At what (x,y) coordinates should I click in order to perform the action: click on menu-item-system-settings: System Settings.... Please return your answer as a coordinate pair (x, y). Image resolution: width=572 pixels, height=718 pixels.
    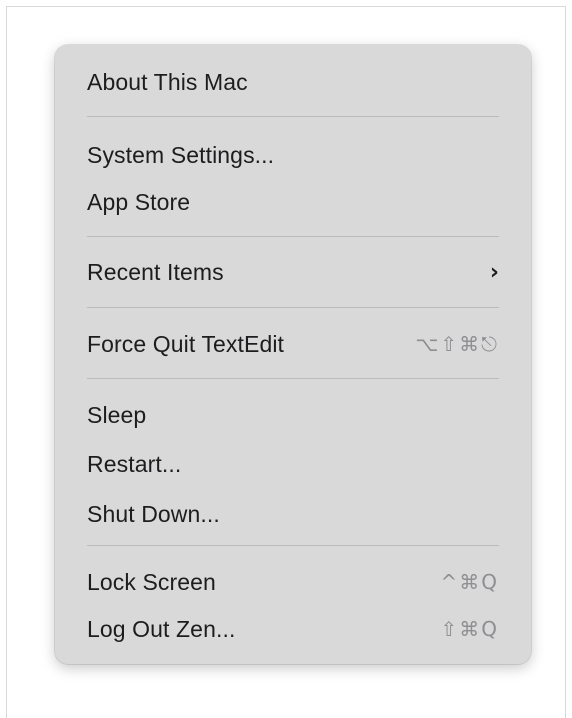
    Looking at the image, I should click on (293, 155).